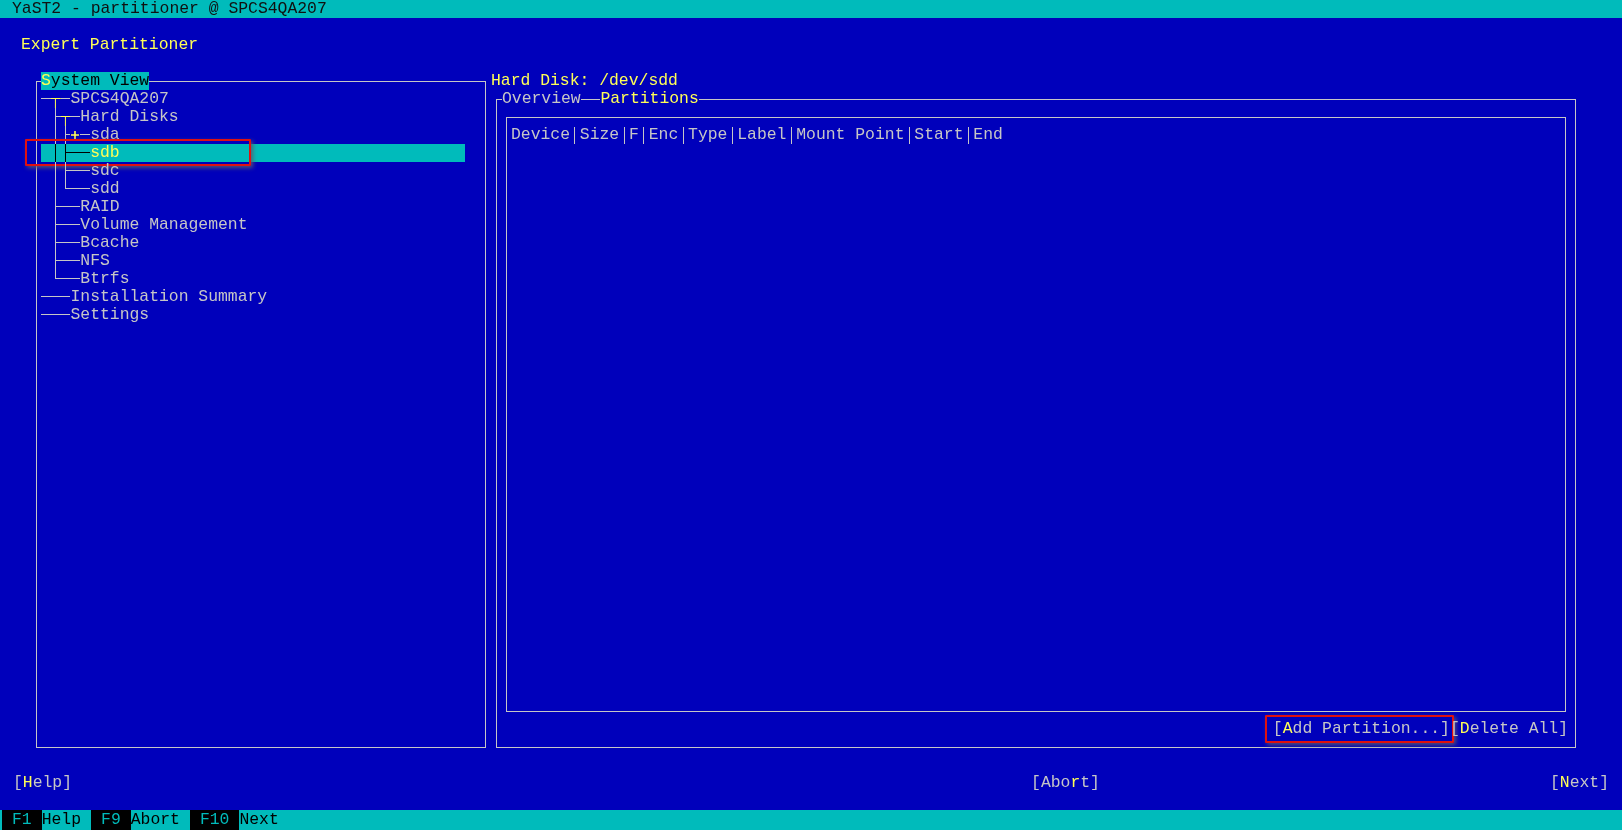 This screenshot has height=830, width=1622. What do you see at coordinates (584, 81) in the screenshot?
I see `disk-title: Hard Disk: /dev/sdd` at bounding box center [584, 81].